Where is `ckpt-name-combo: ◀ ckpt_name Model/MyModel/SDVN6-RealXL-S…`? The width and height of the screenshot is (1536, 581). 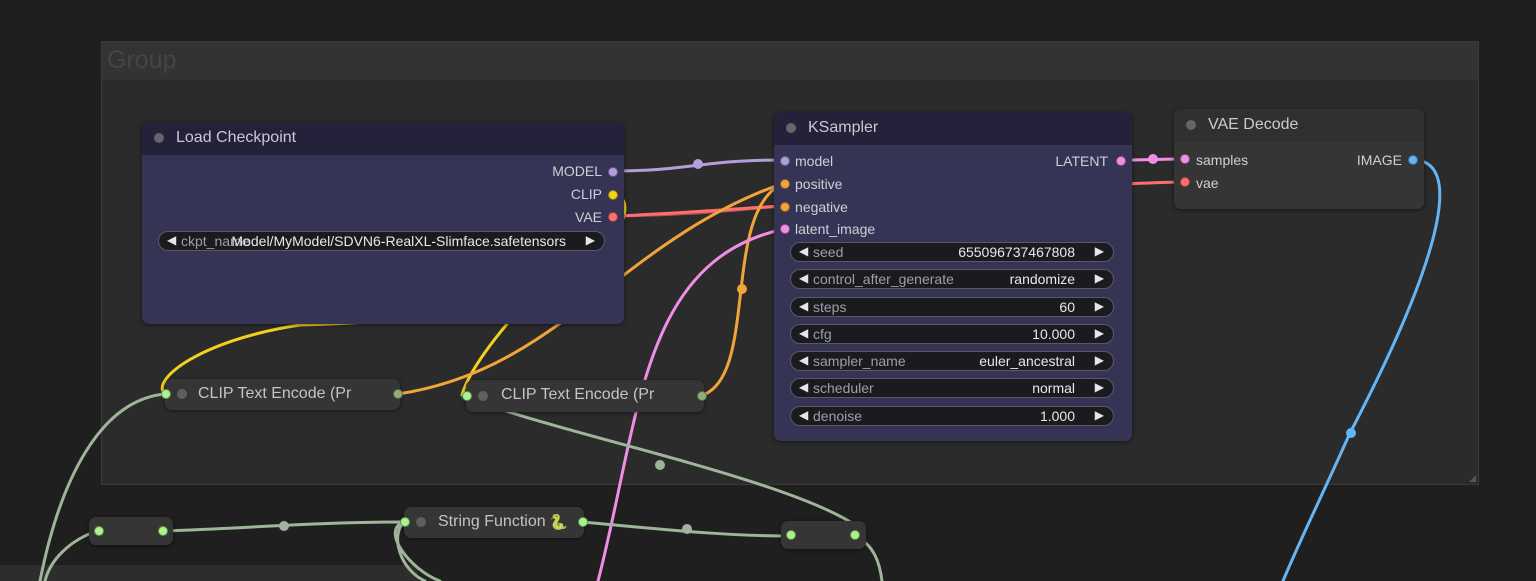 ckpt-name-combo: ◀ ckpt_name Model/MyModel/SDVN6-RealXL-S… is located at coordinates (381, 241).